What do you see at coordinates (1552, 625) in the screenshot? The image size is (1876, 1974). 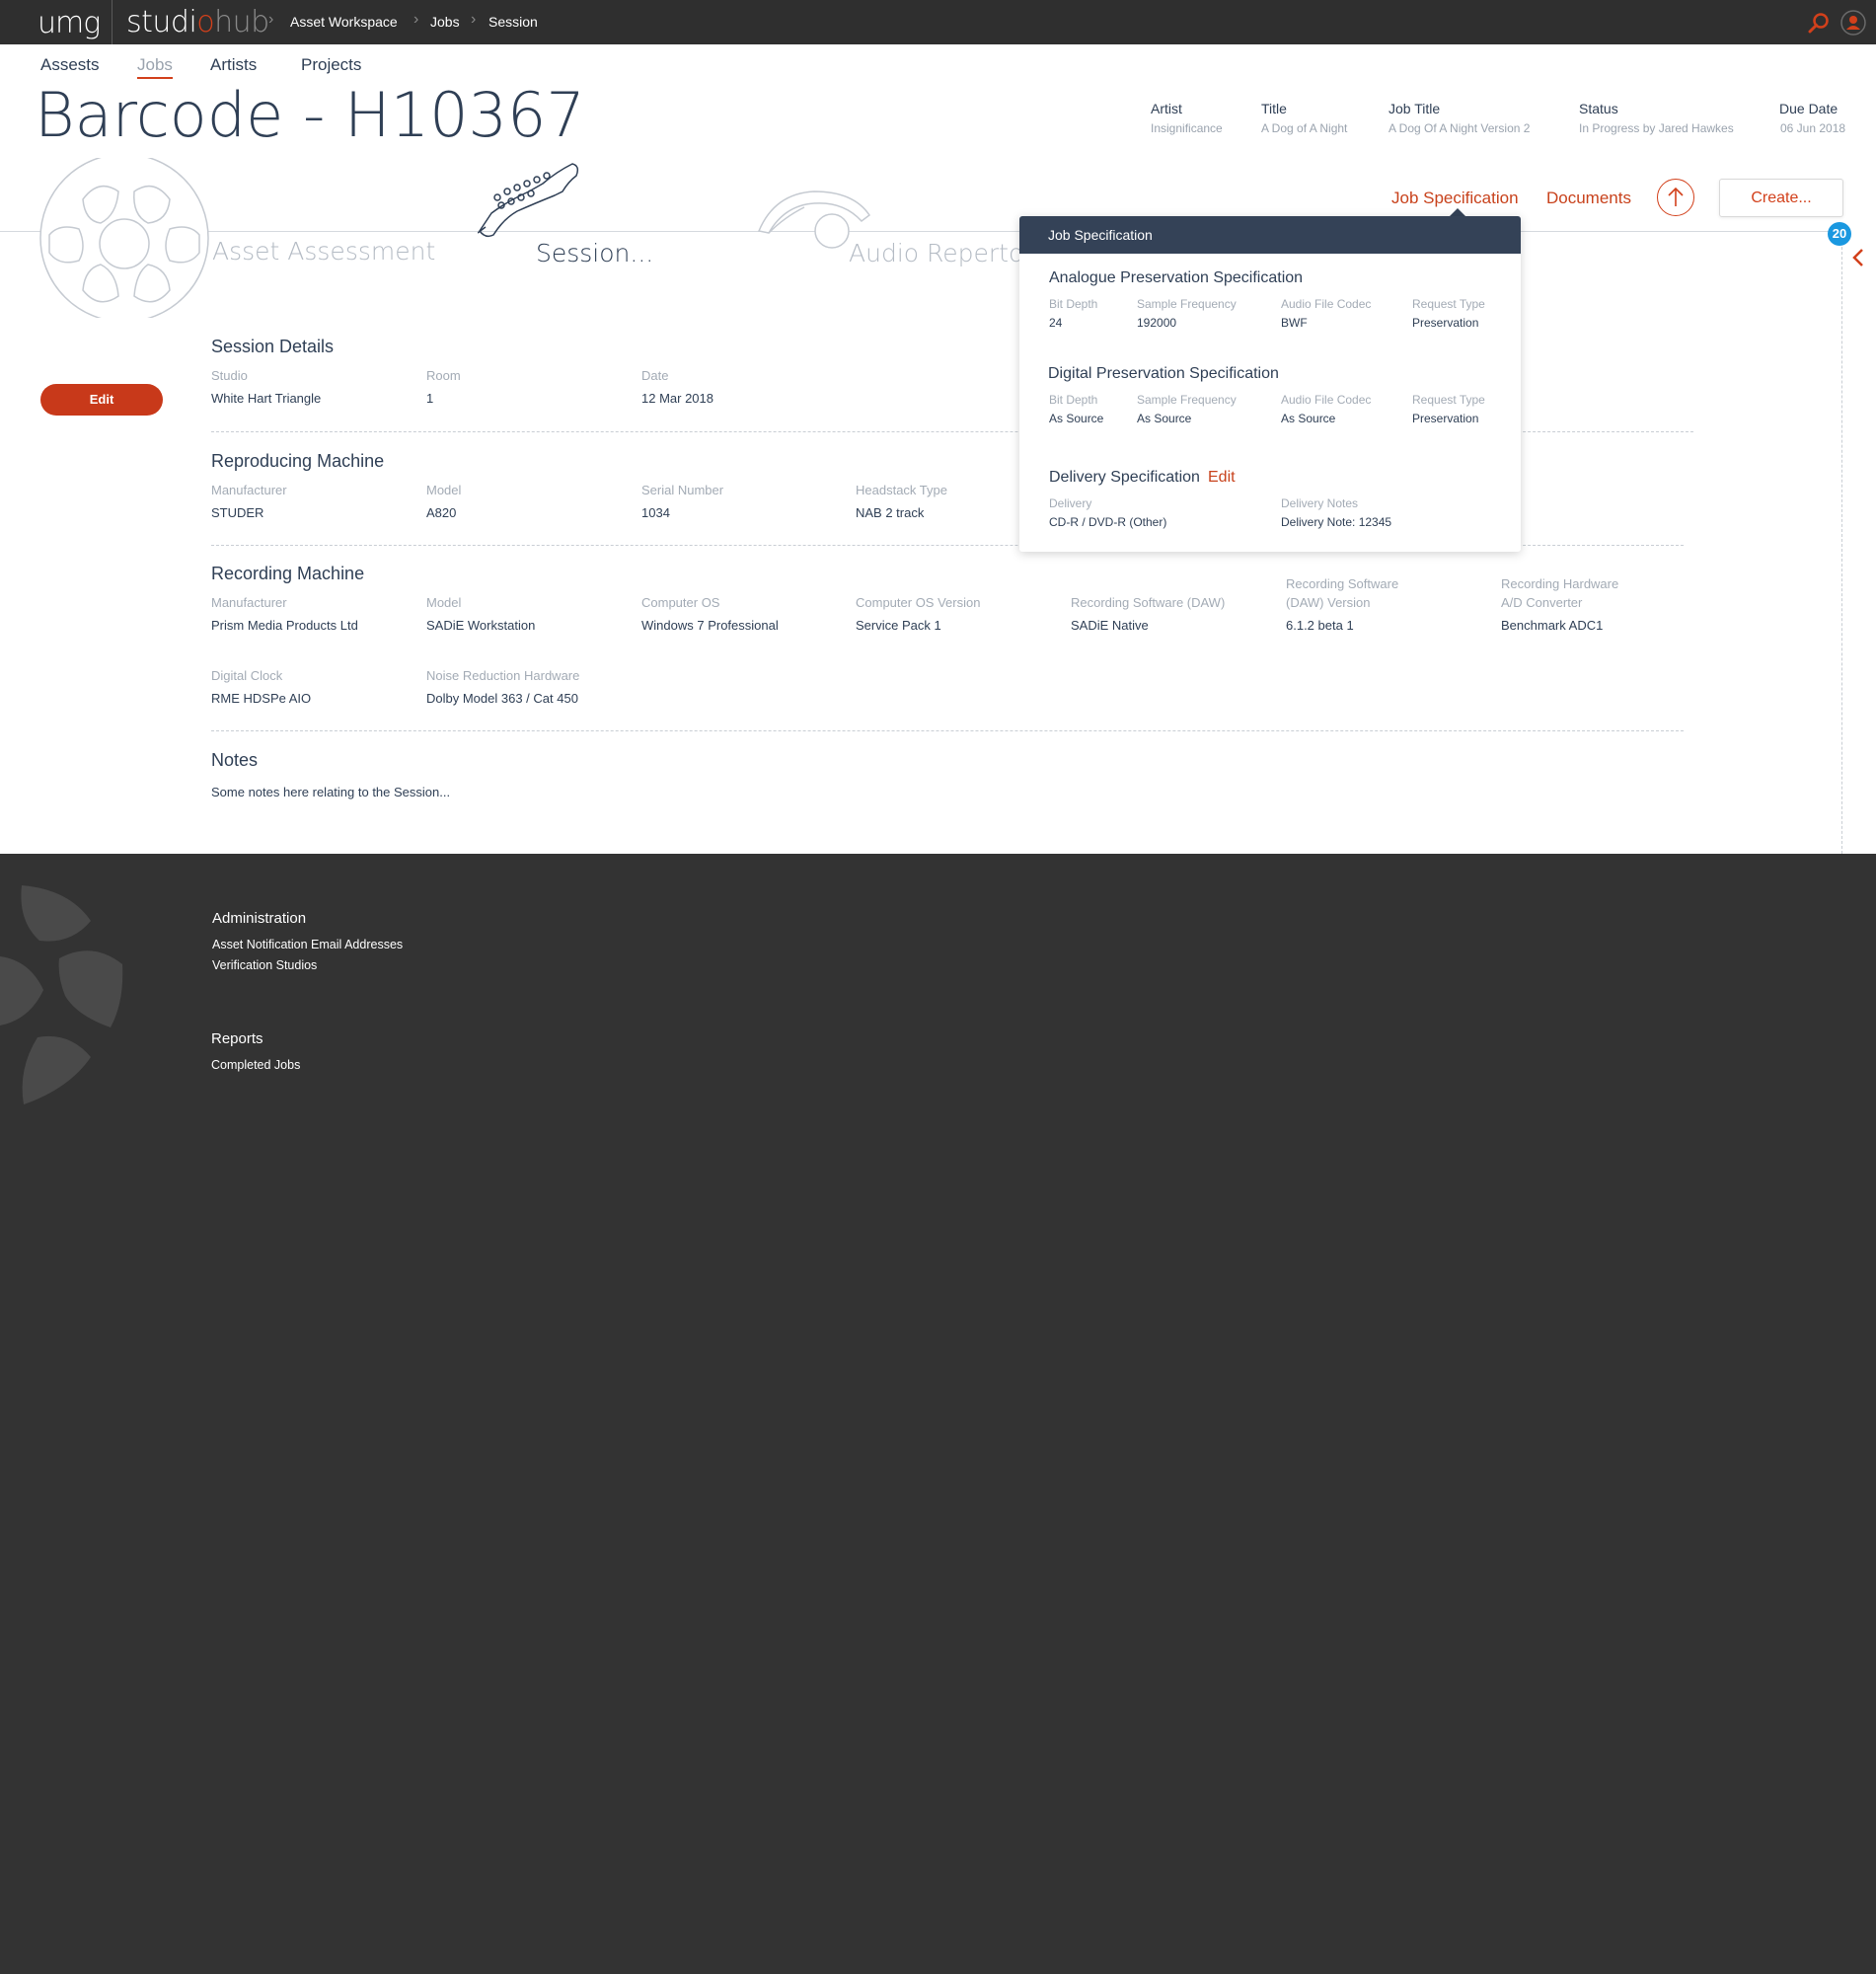 I see `rec-hardware-value: Benchmark ADC1` at bounding box center [1552, 625].